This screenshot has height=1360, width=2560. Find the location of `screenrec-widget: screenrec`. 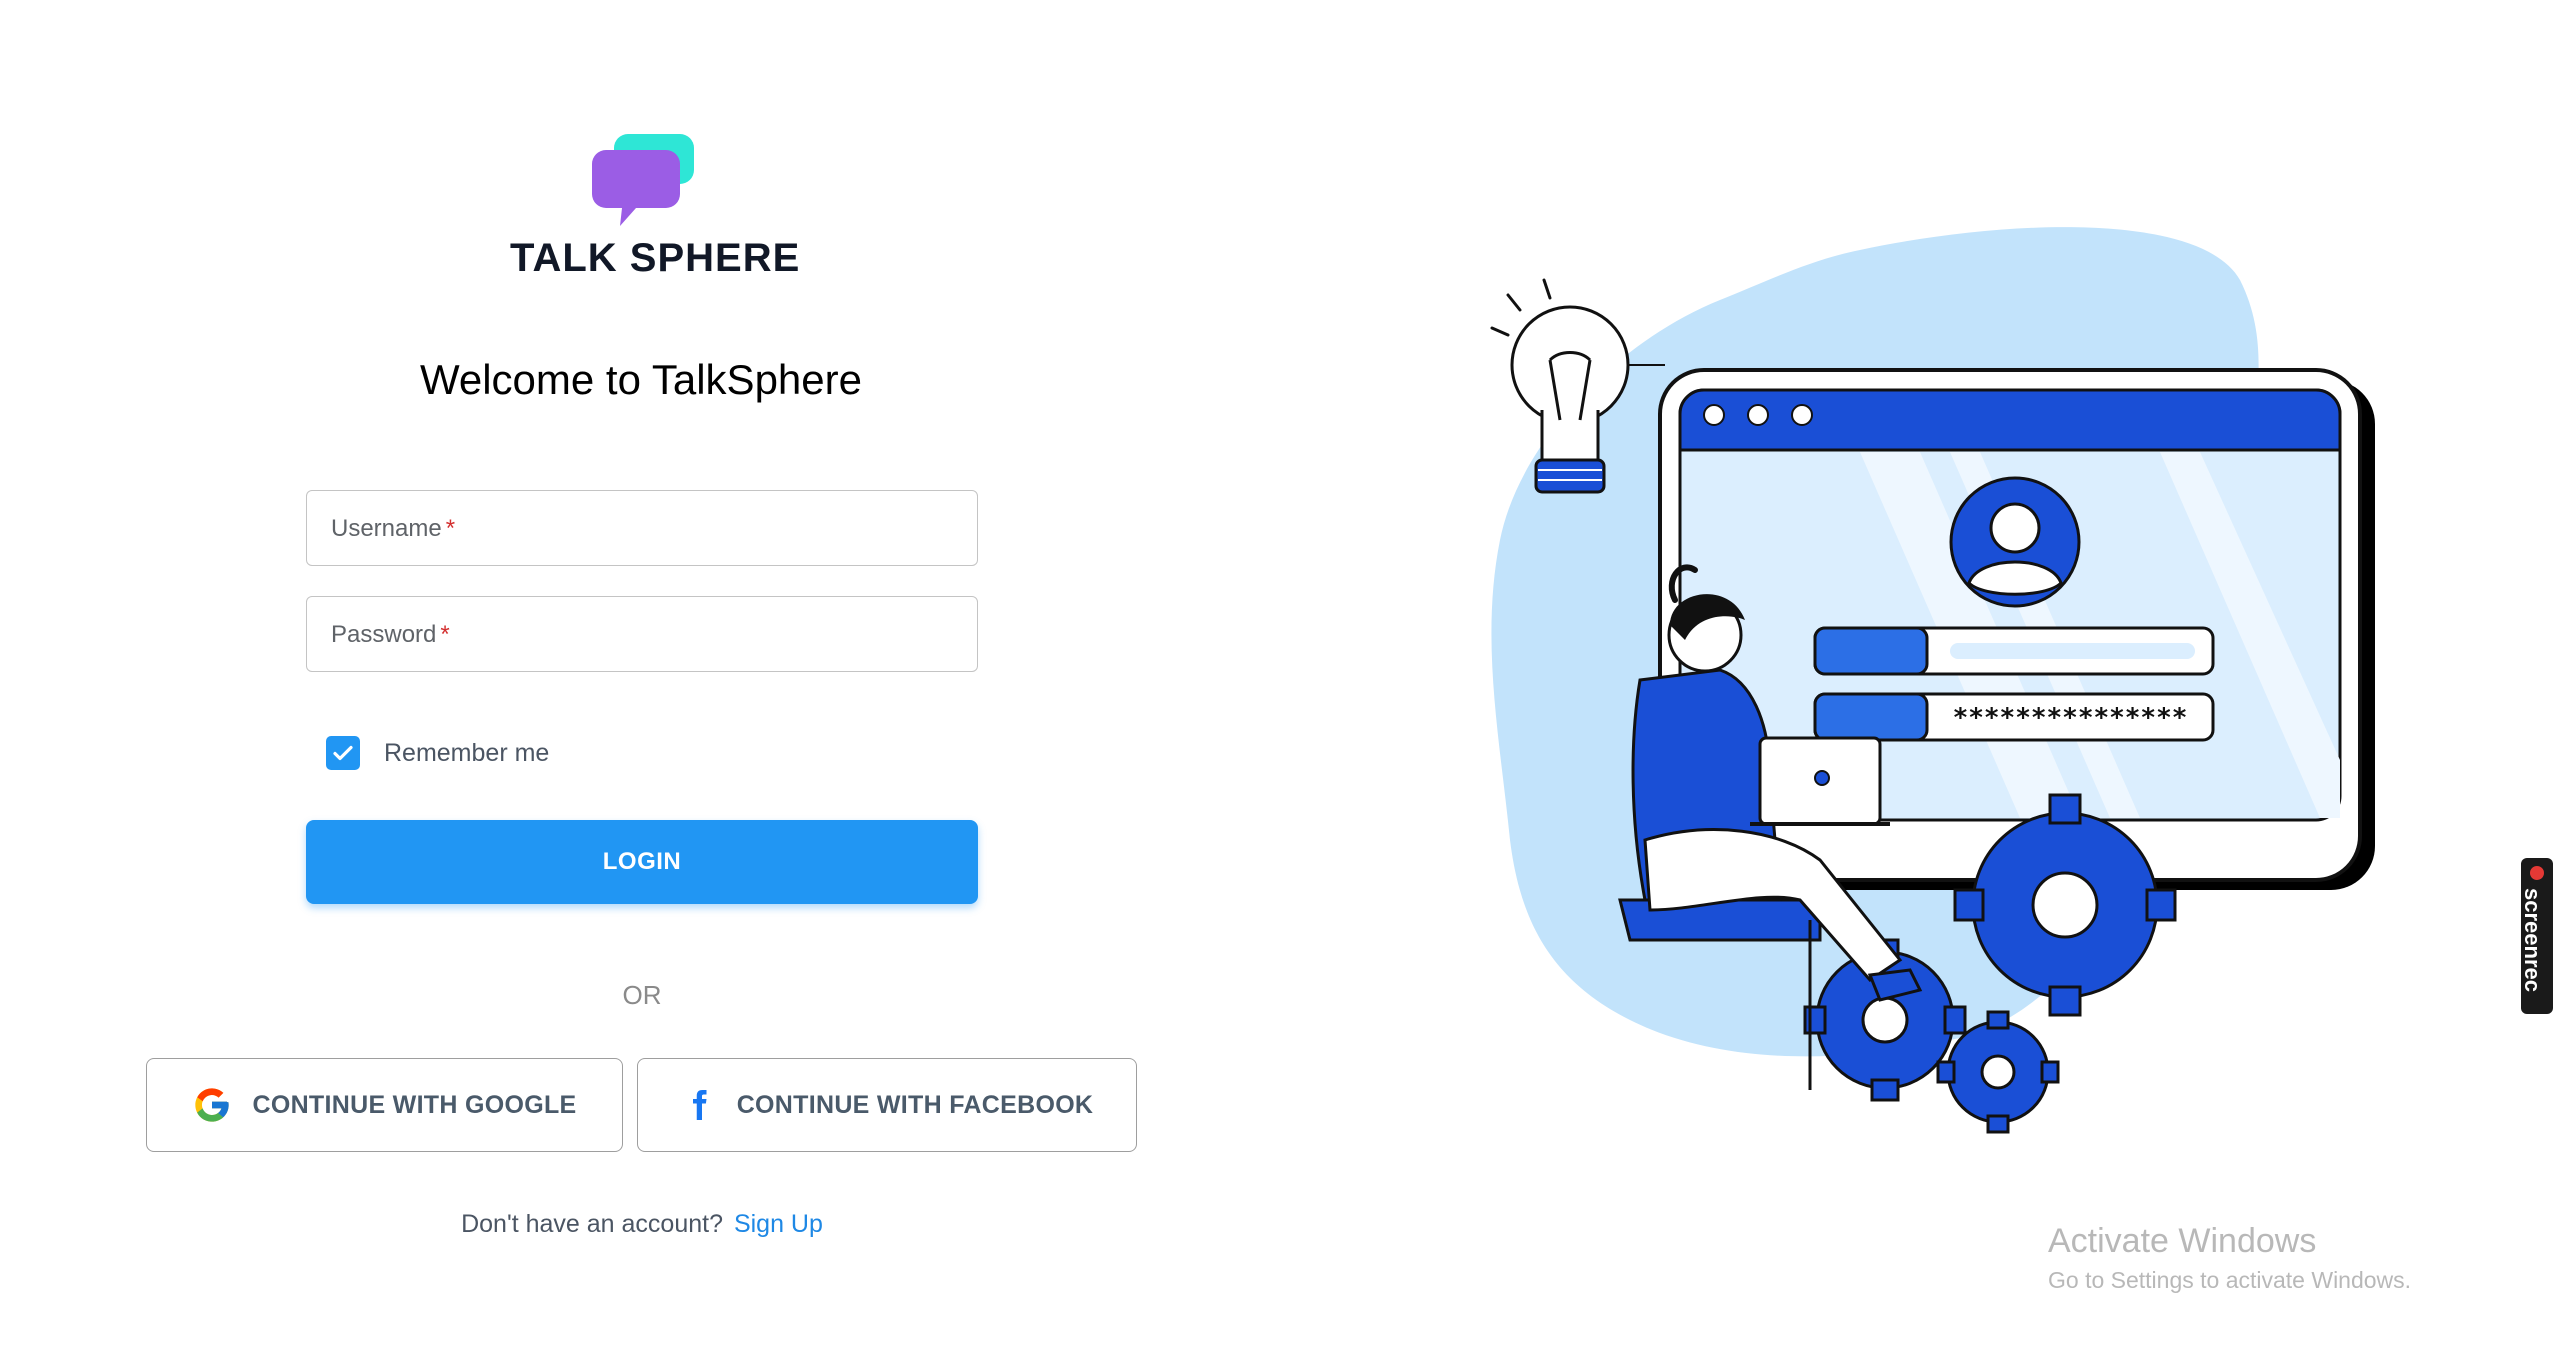

screenrec-widget: screenrec is located at coordinates (2536, 936).